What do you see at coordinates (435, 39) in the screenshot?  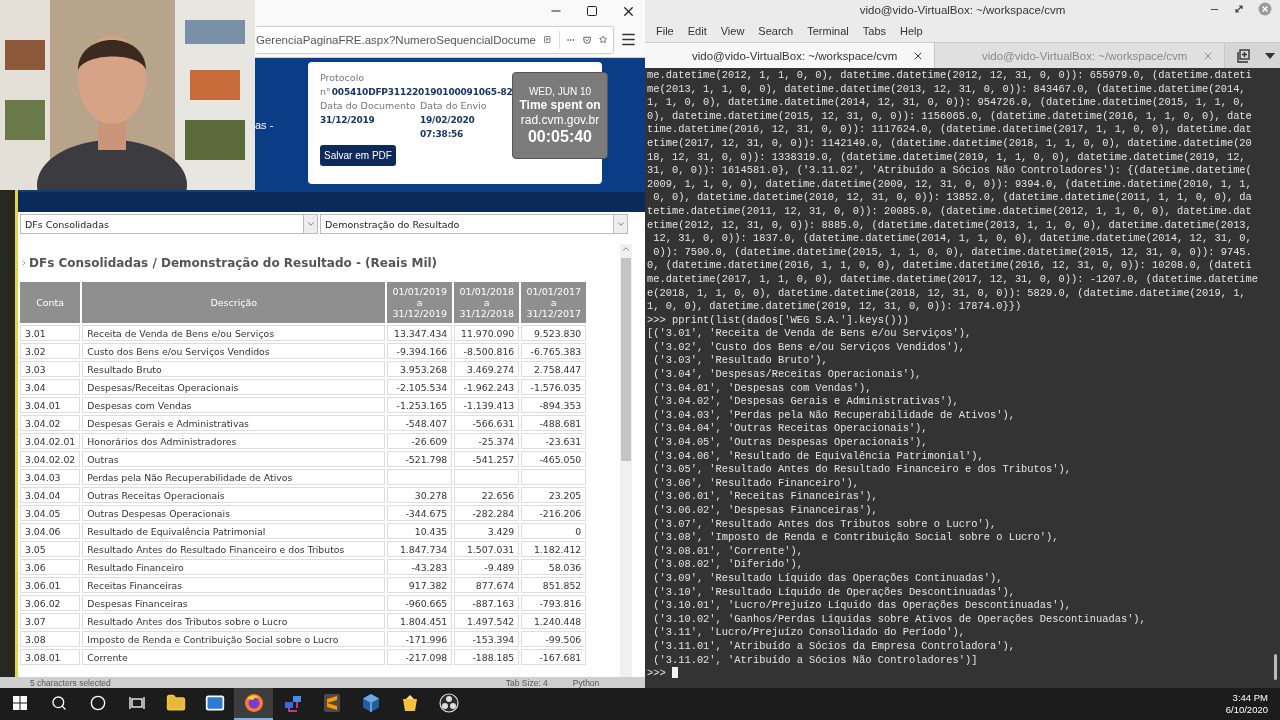 I see `address-field: GerenciaPaginaFRE.aspx?NumeroSequencialDocume` at bounding box center [435, 39].